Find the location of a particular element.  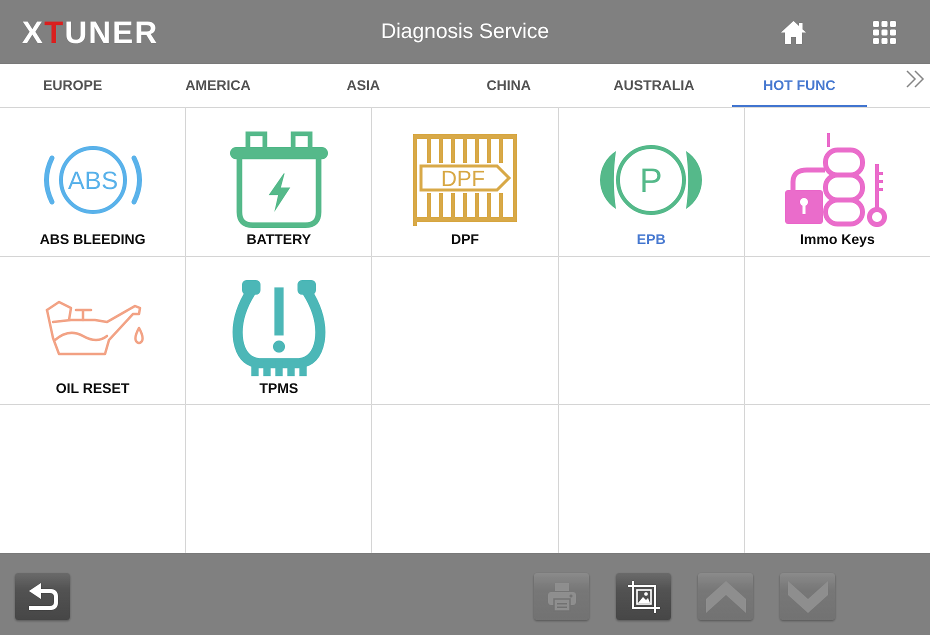

icon-text: ABS is located at coordinates (93, 181).